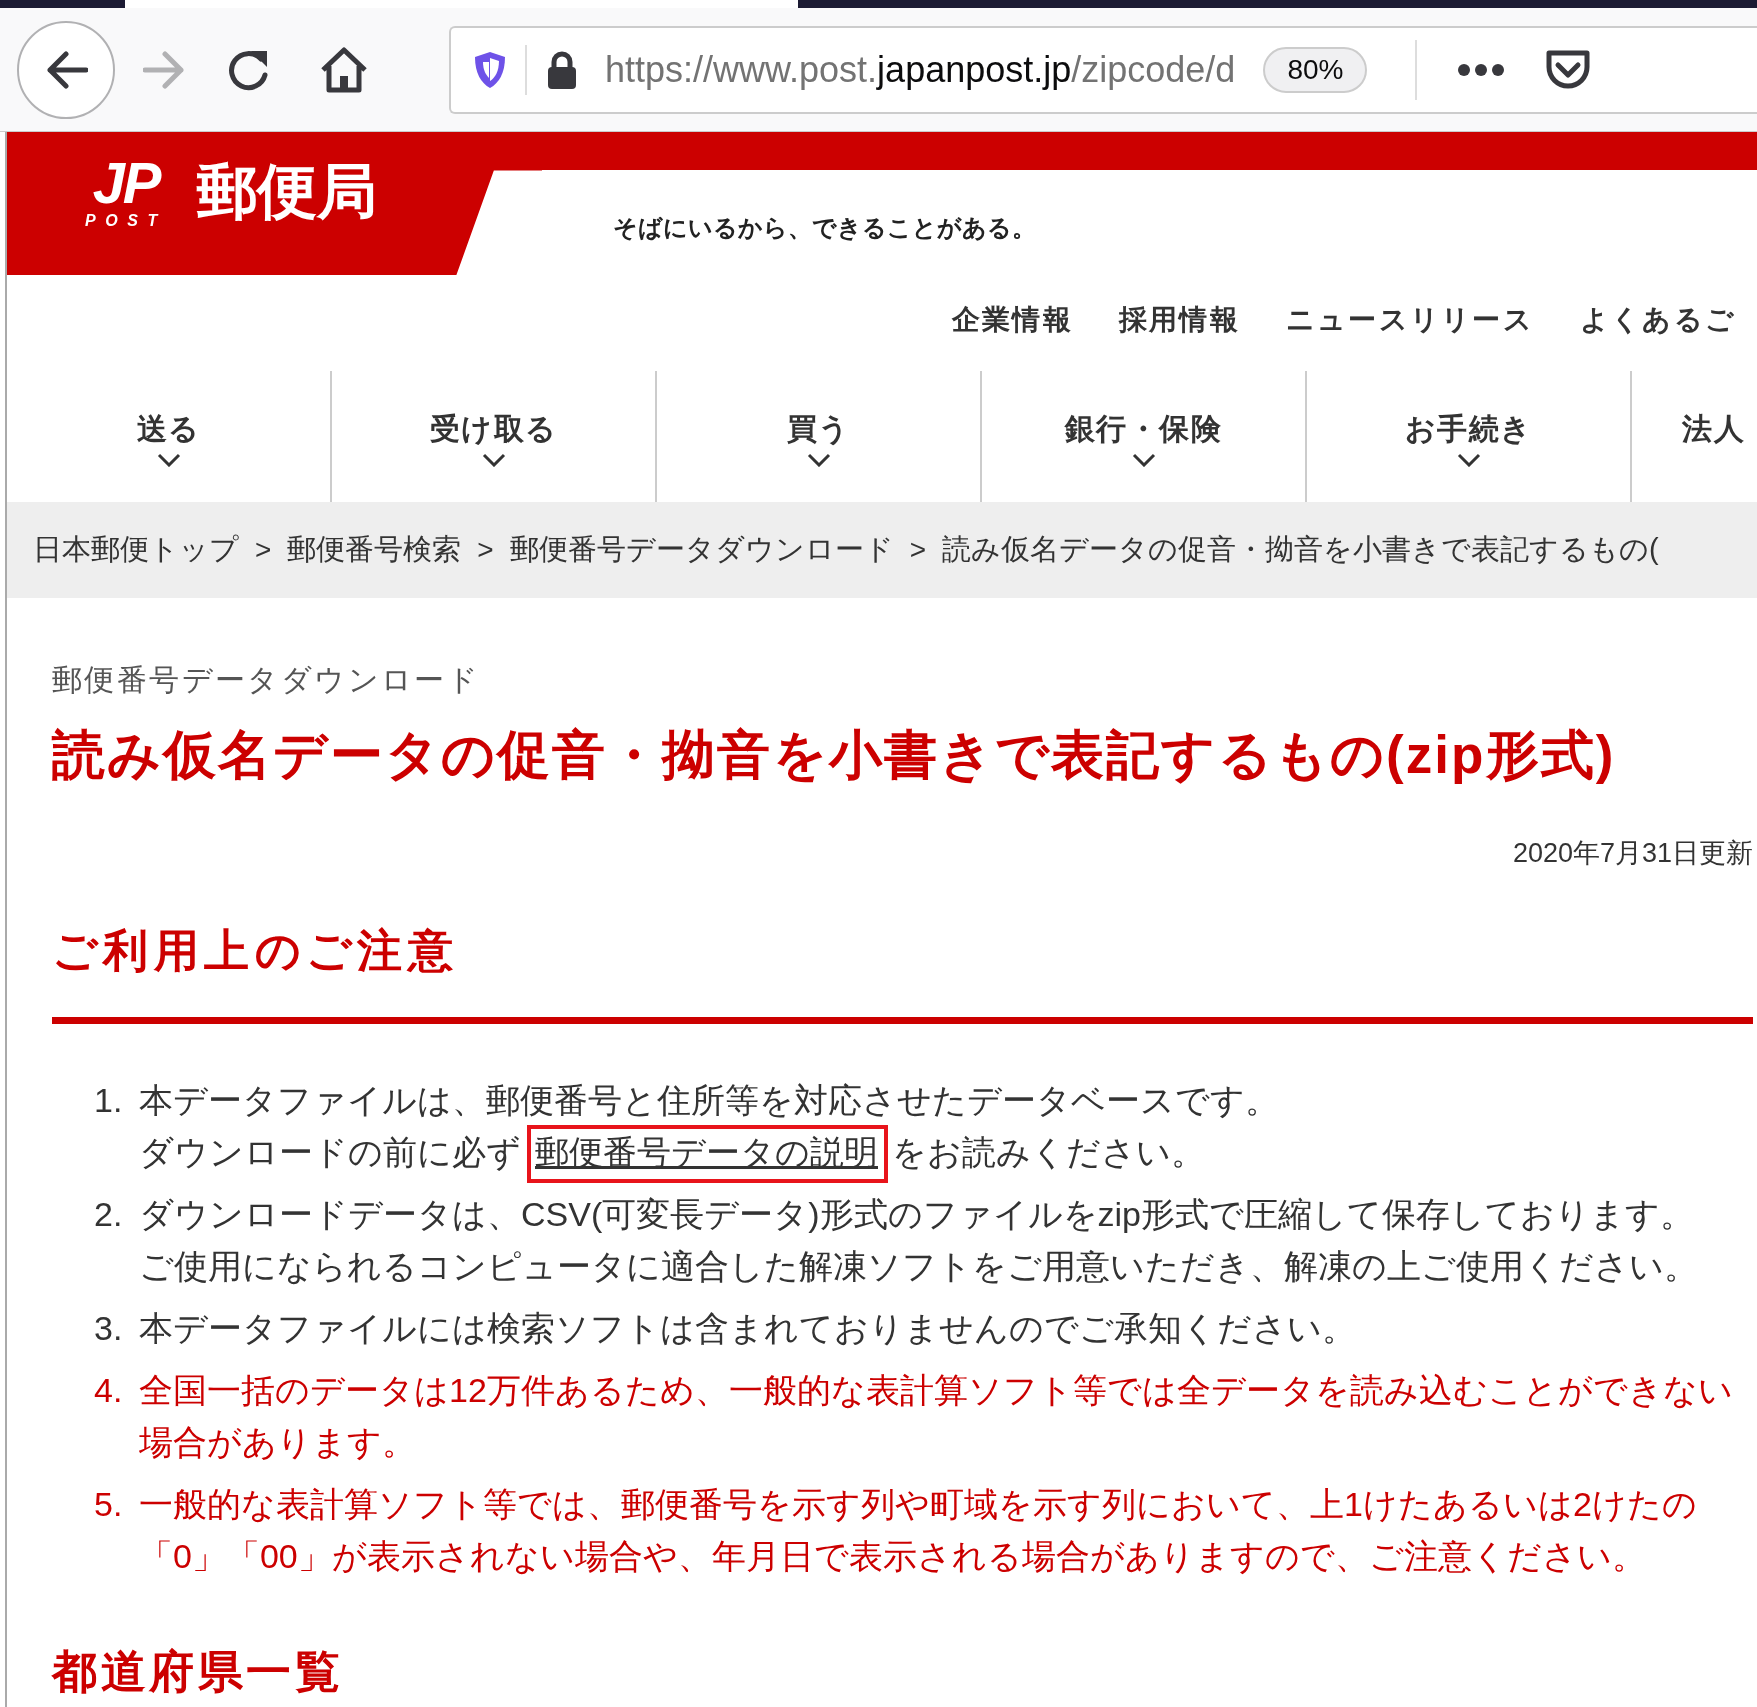 This screenshot has width=1757, height=1707. Describe the element at coordinates (109, 1100) in the screenshot. I see `list-number: 1.` at that location.